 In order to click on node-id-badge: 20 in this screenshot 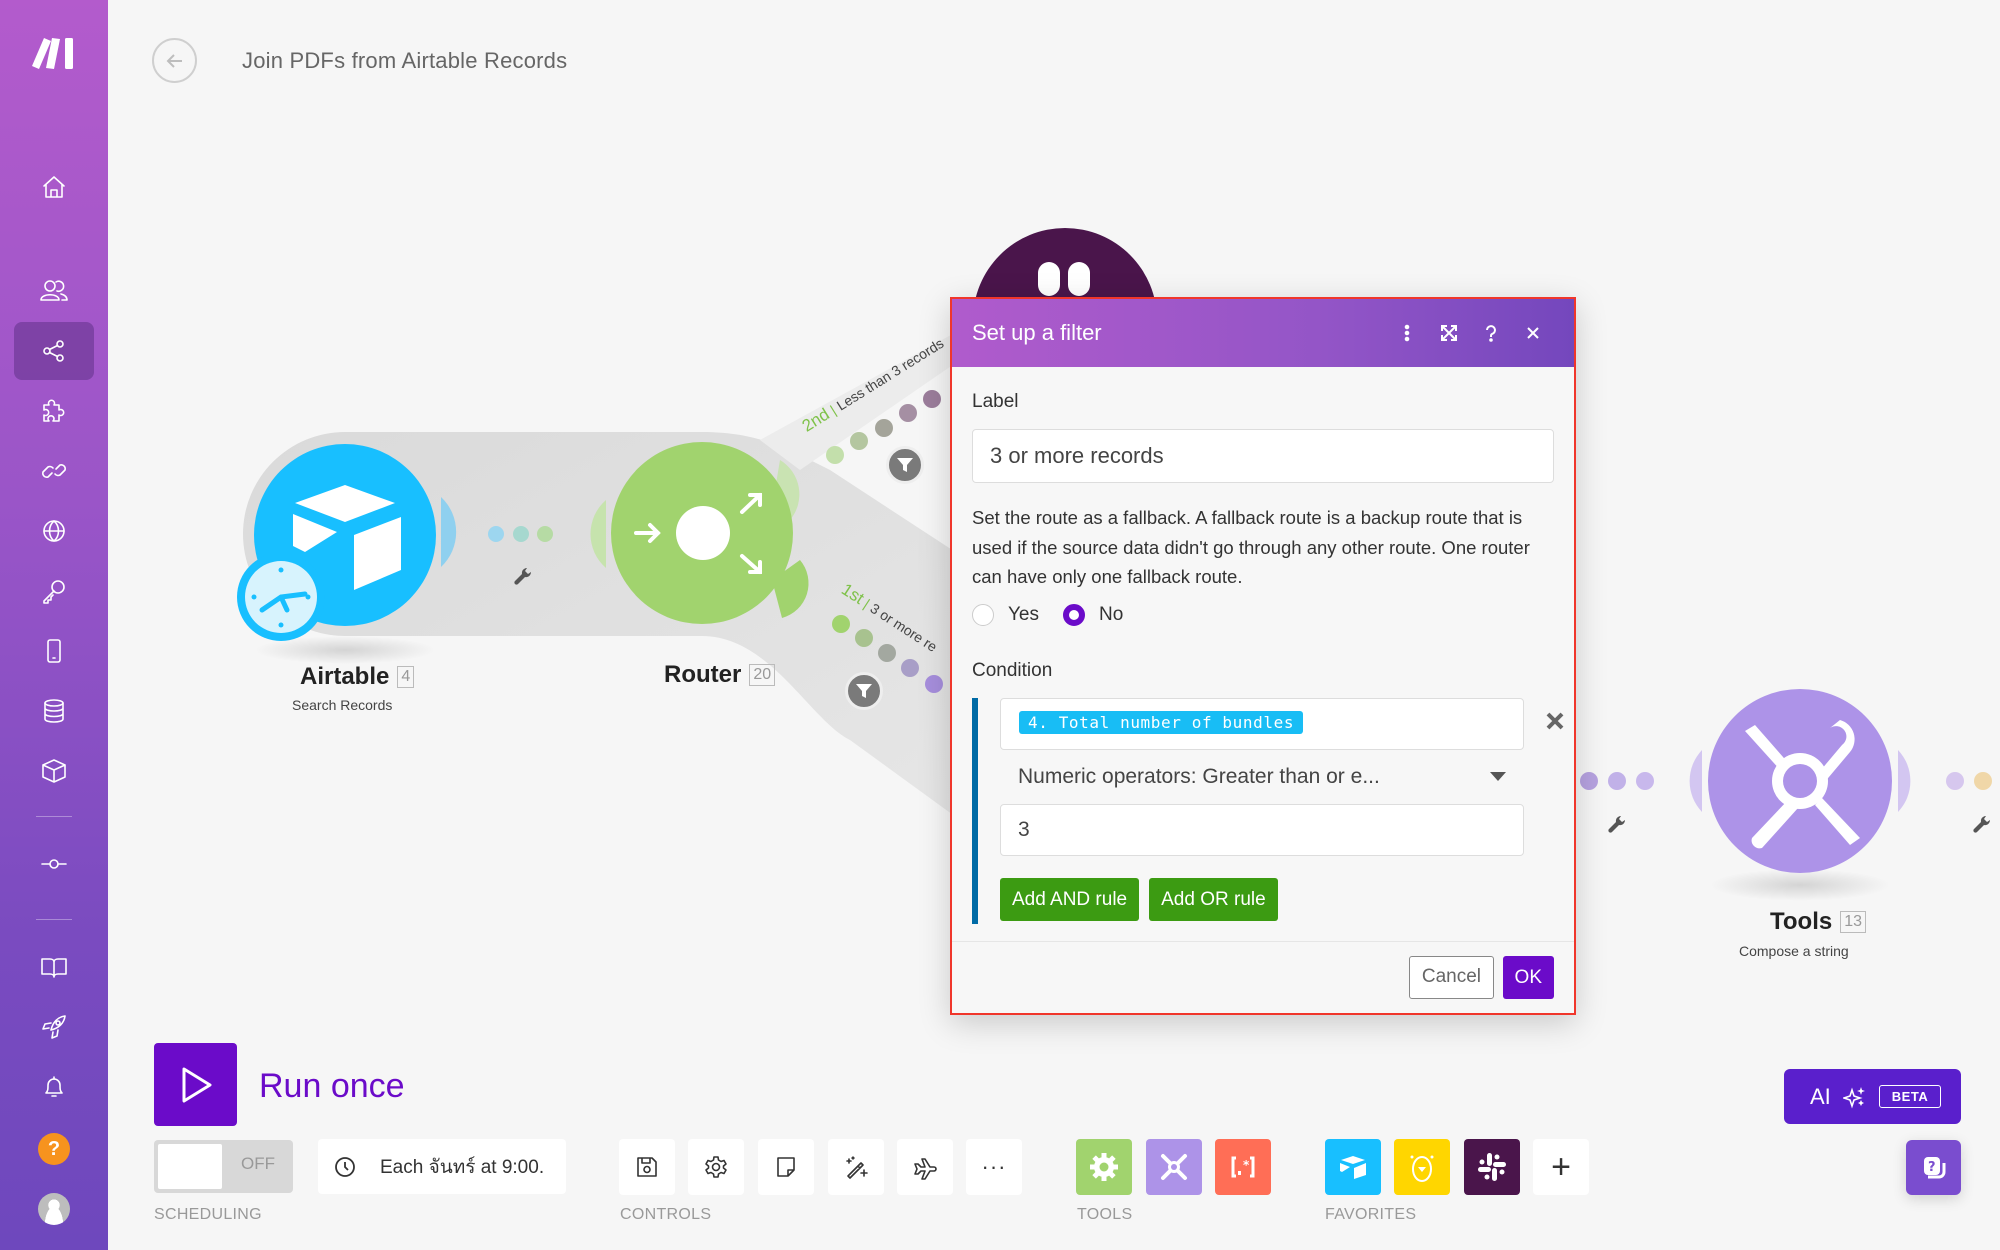, I will do `click(762, 675)`.